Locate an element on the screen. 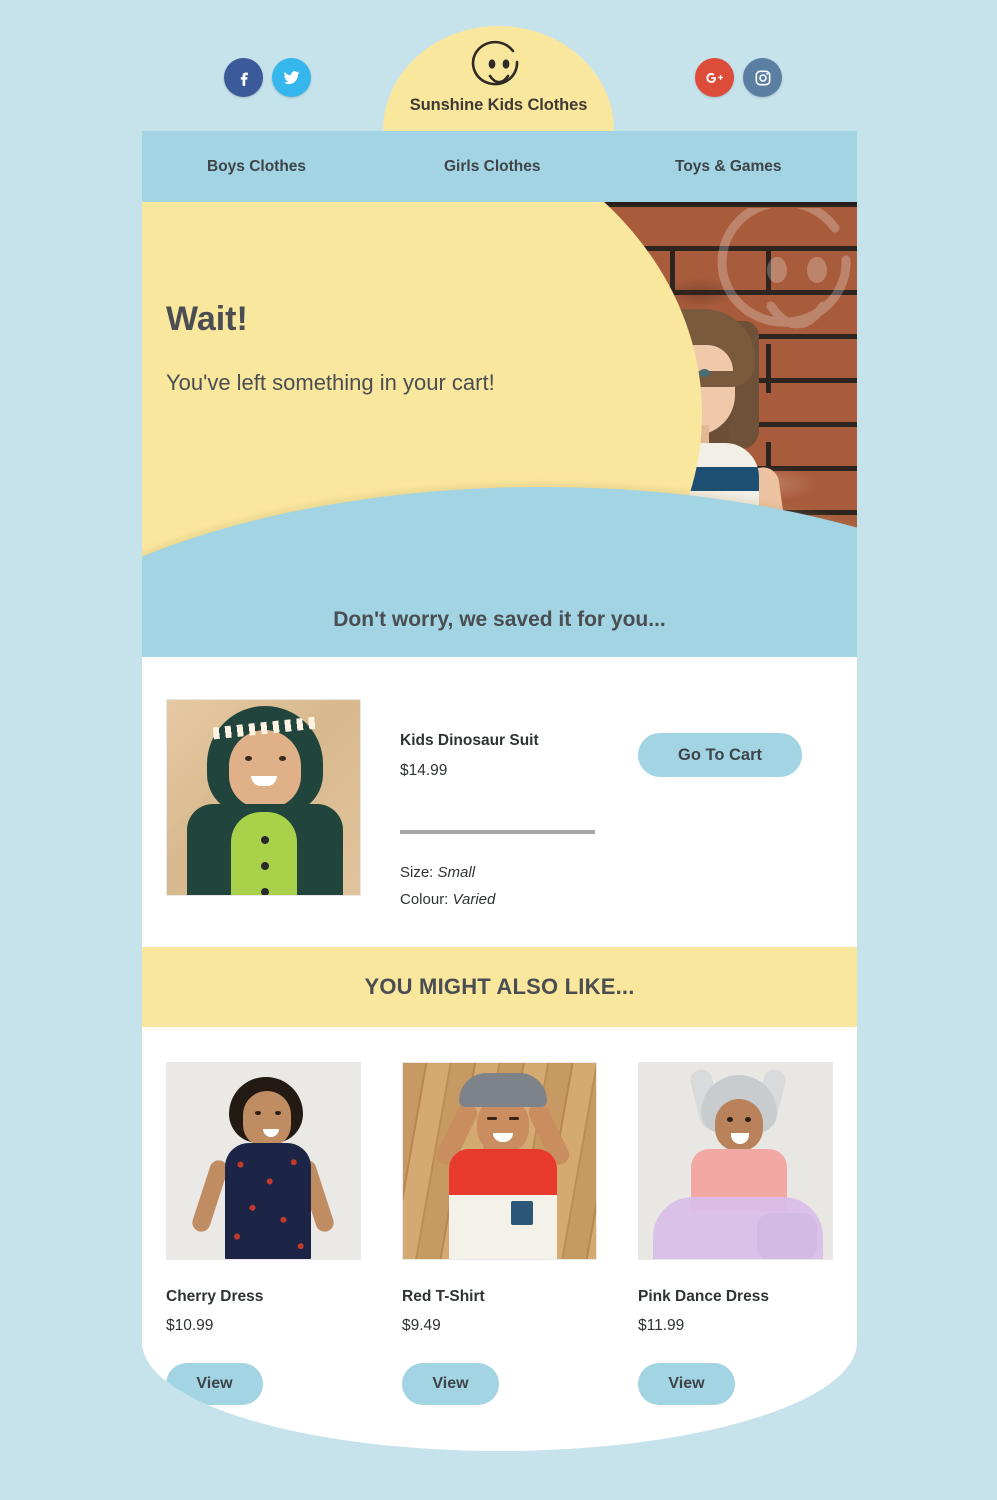 This screenshot has height=1500, width=997. product-name: Pink Dance Dress is located at coordinates (703, 1296).